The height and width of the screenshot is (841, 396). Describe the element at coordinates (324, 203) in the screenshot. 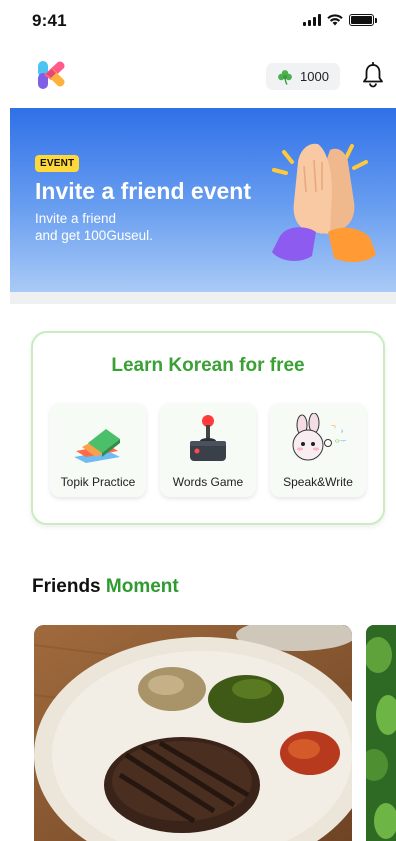

I see `high-five-illustration` at that location.